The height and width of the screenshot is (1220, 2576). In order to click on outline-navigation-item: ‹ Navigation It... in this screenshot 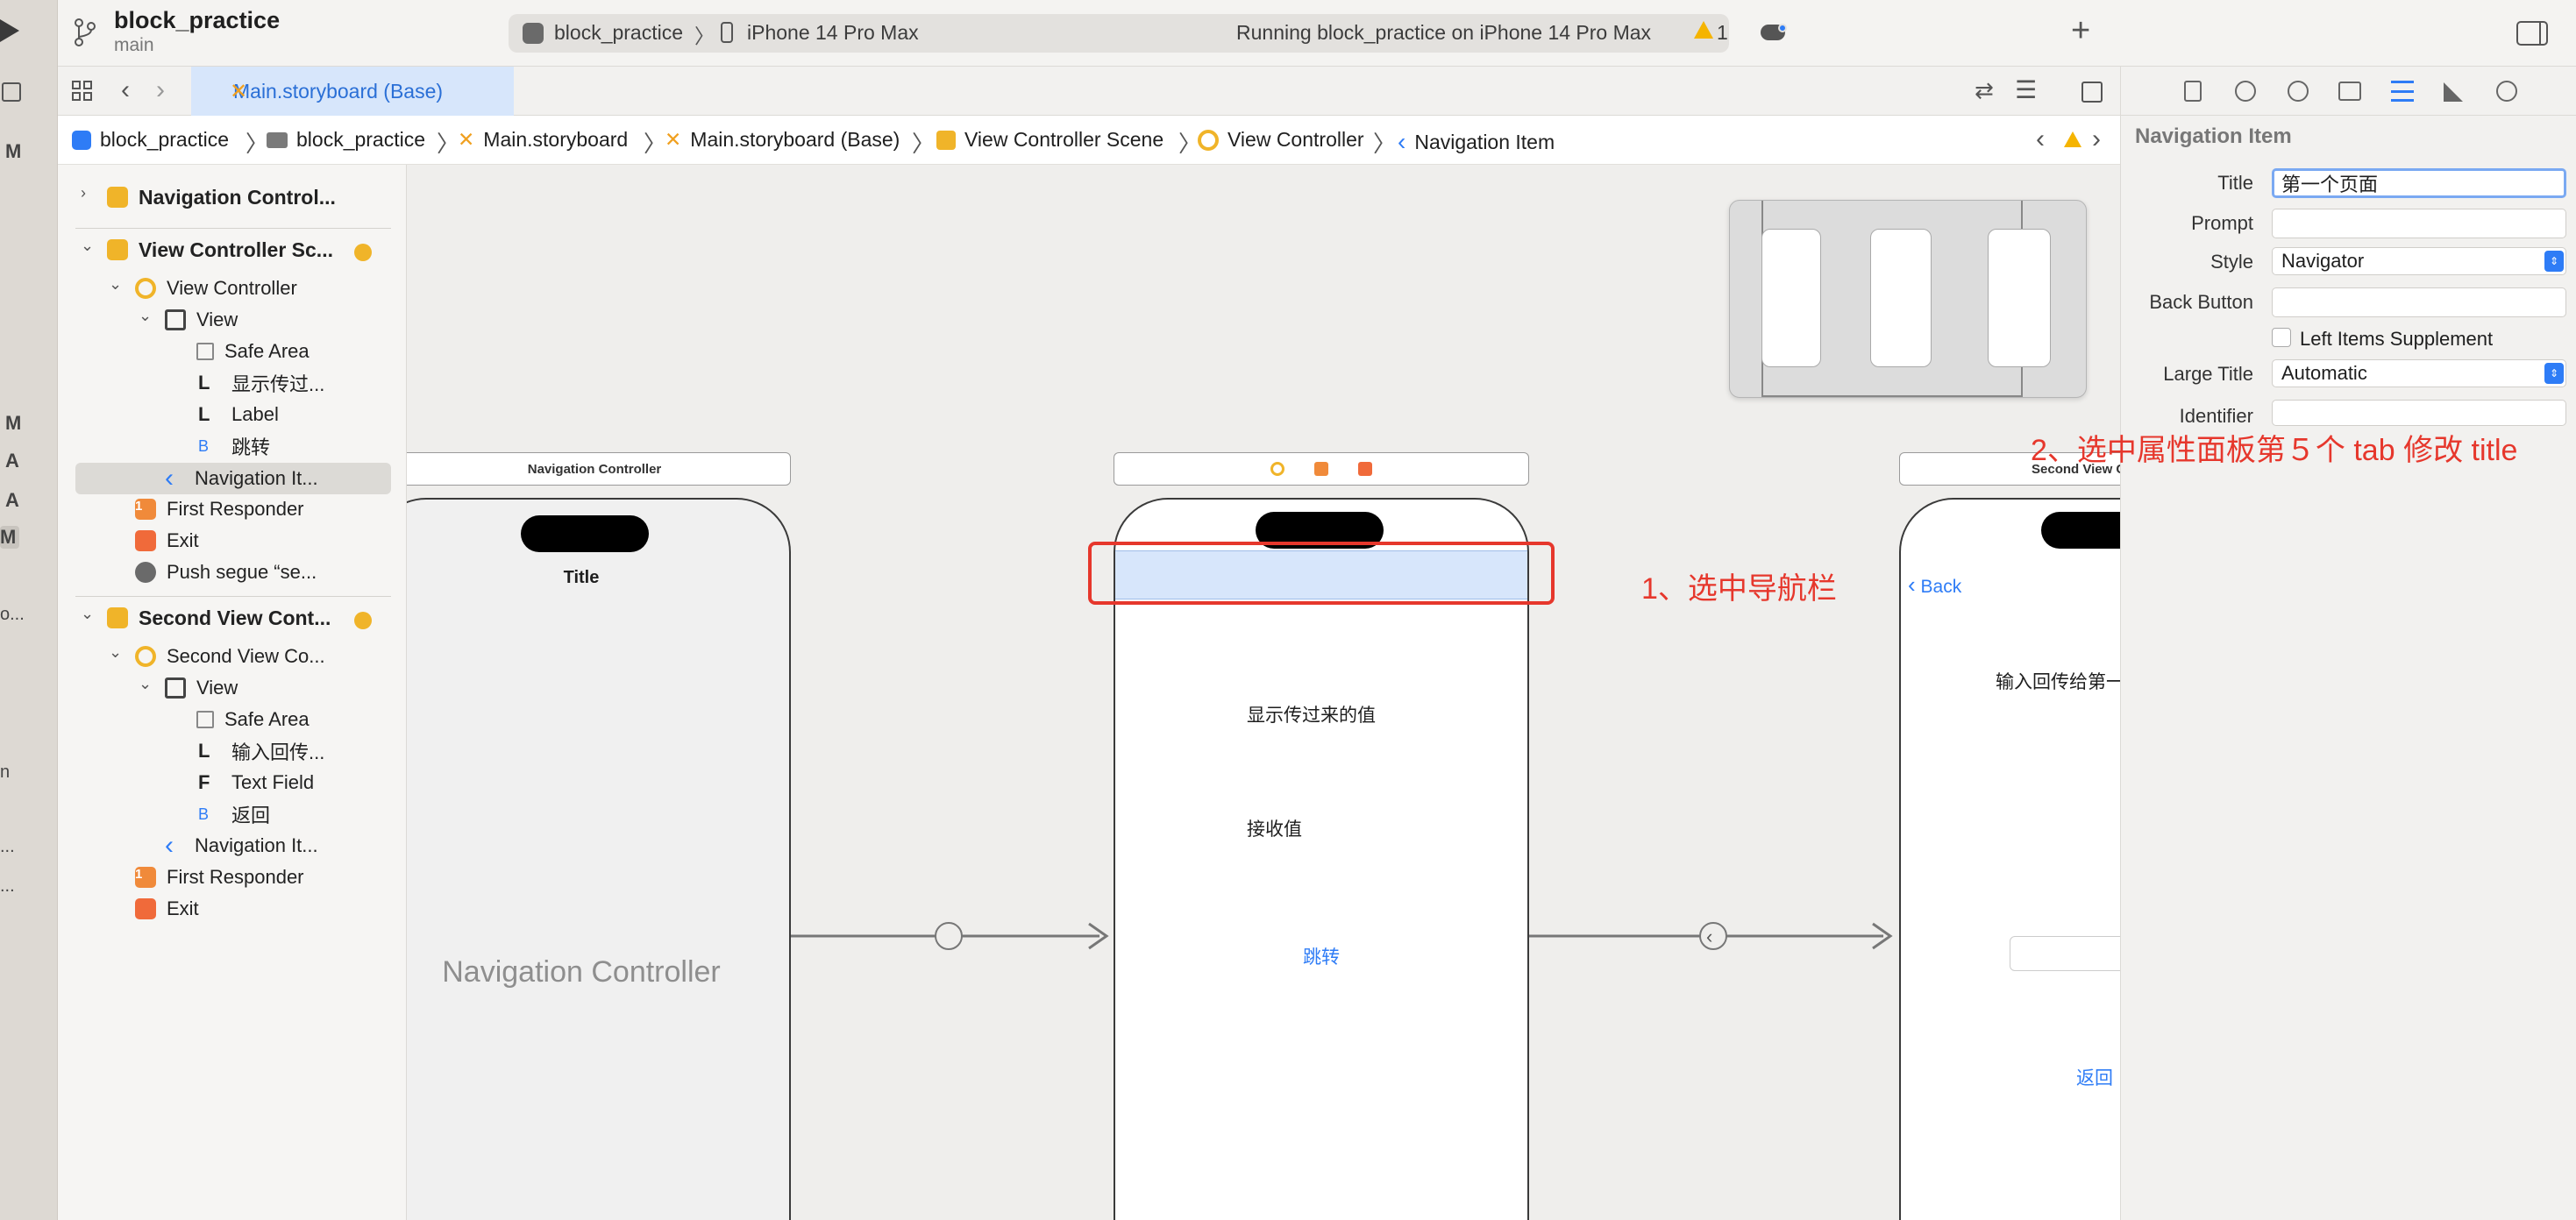, I will do `click(241, 478)`.